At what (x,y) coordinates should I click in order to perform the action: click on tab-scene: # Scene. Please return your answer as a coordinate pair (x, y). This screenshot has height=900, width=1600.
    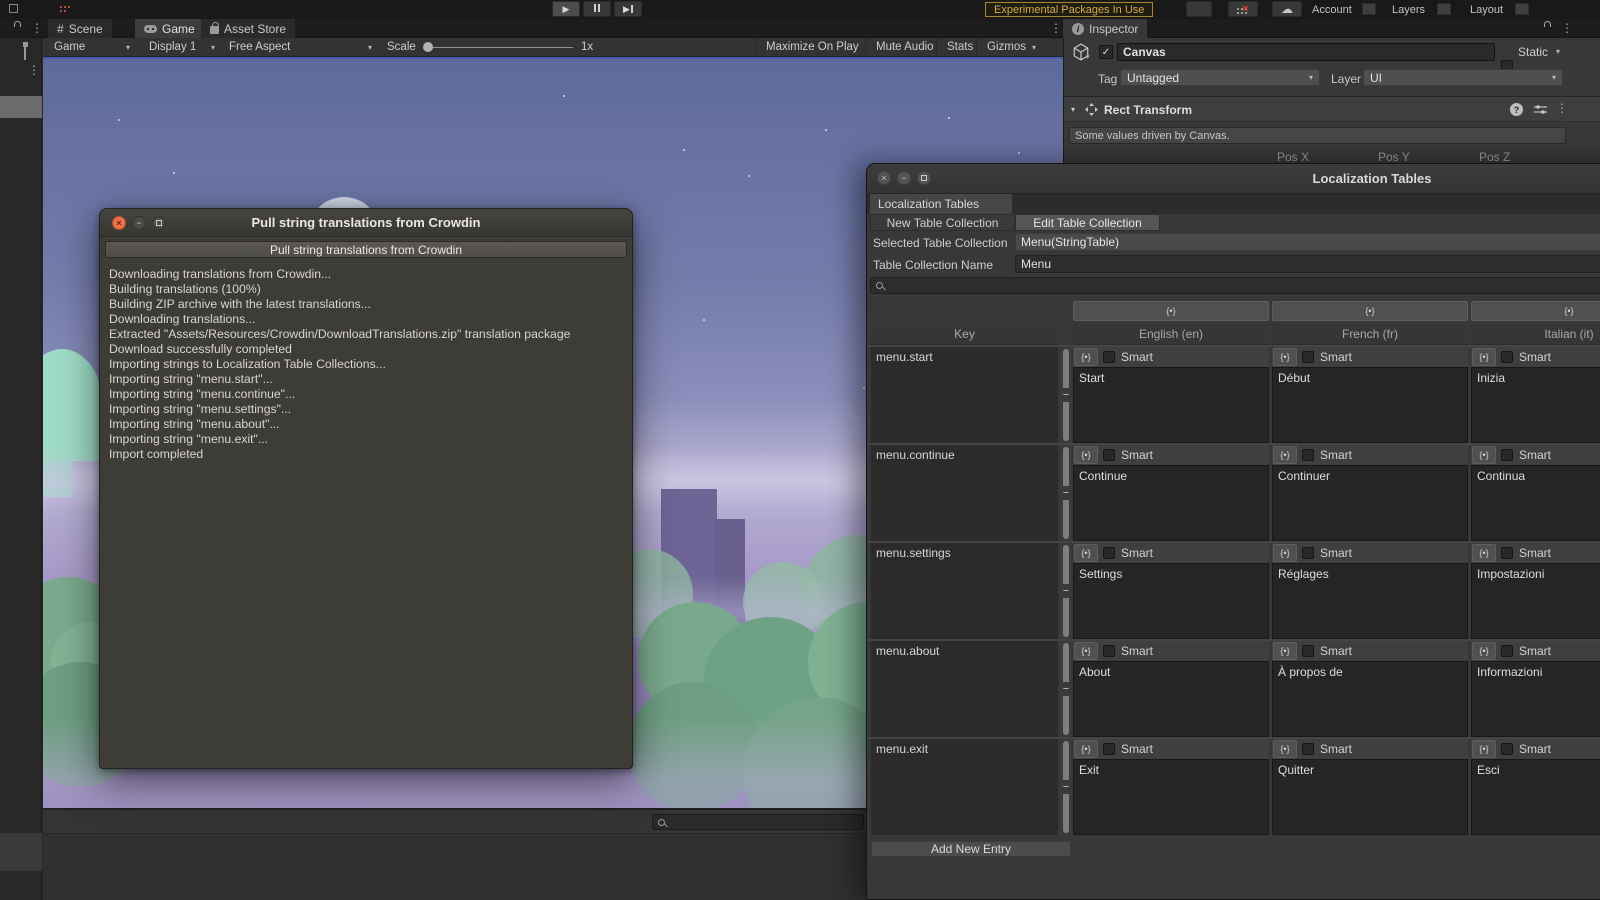
    Looking at the image, I should click on (80, 28).